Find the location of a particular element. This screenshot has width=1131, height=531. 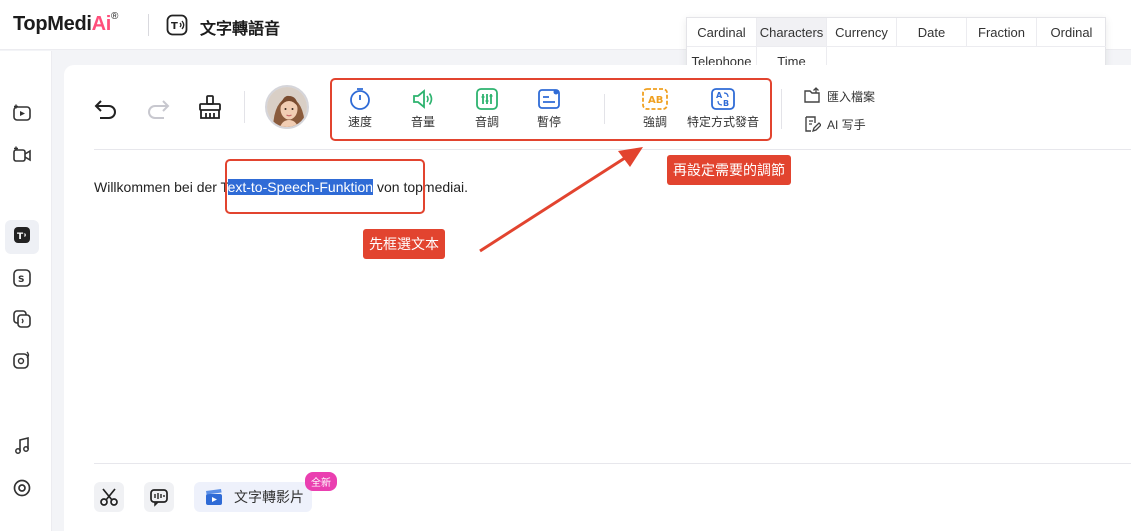

tool-speed: 速度 is located at coordinates (360, 108).